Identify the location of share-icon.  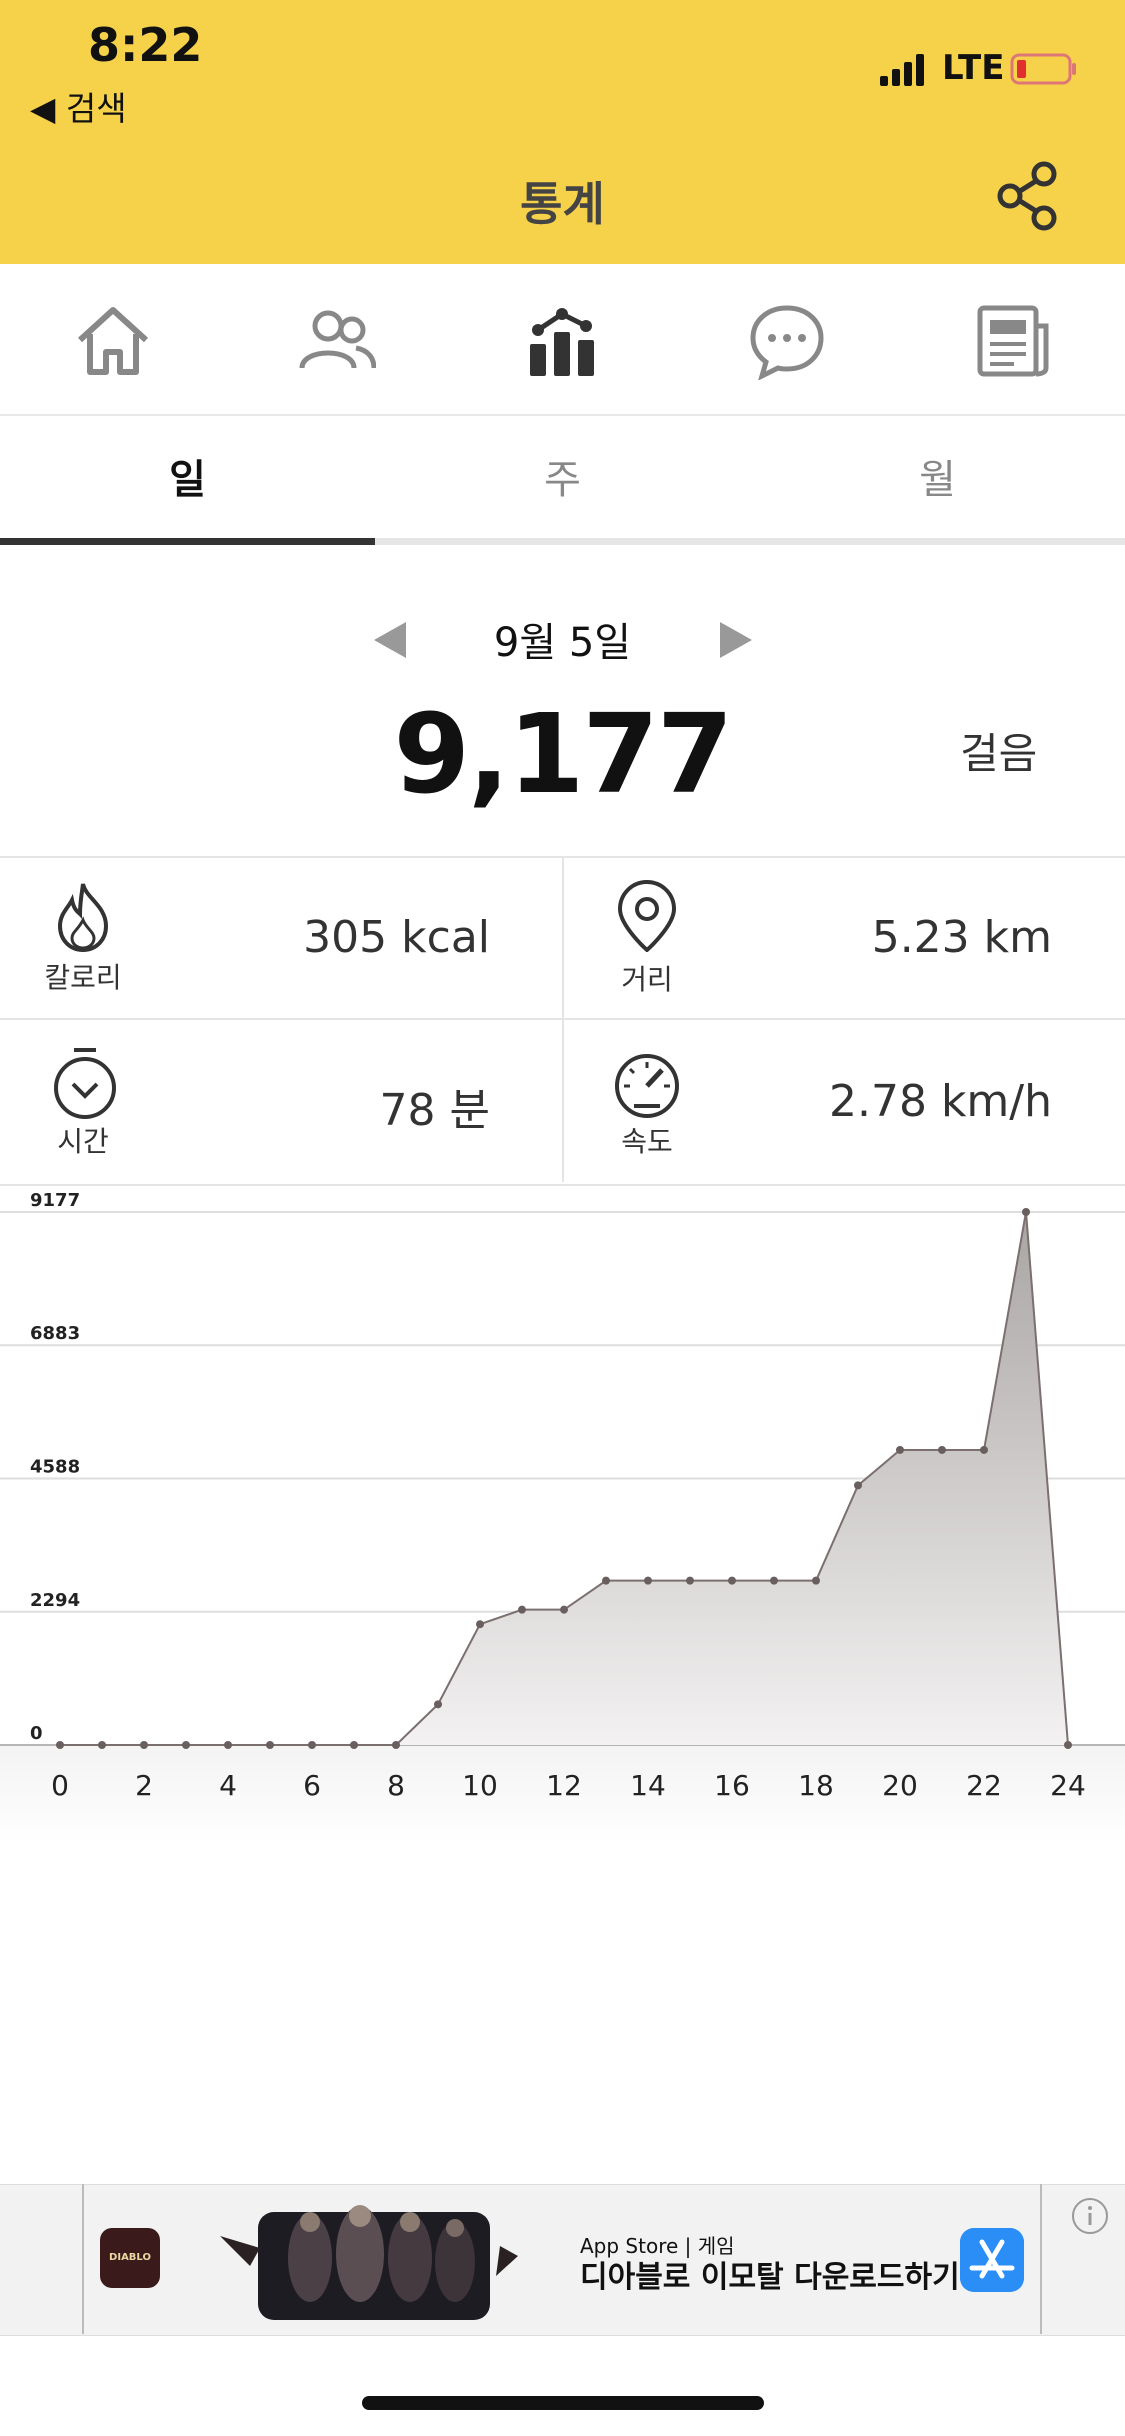
(1028, 196).